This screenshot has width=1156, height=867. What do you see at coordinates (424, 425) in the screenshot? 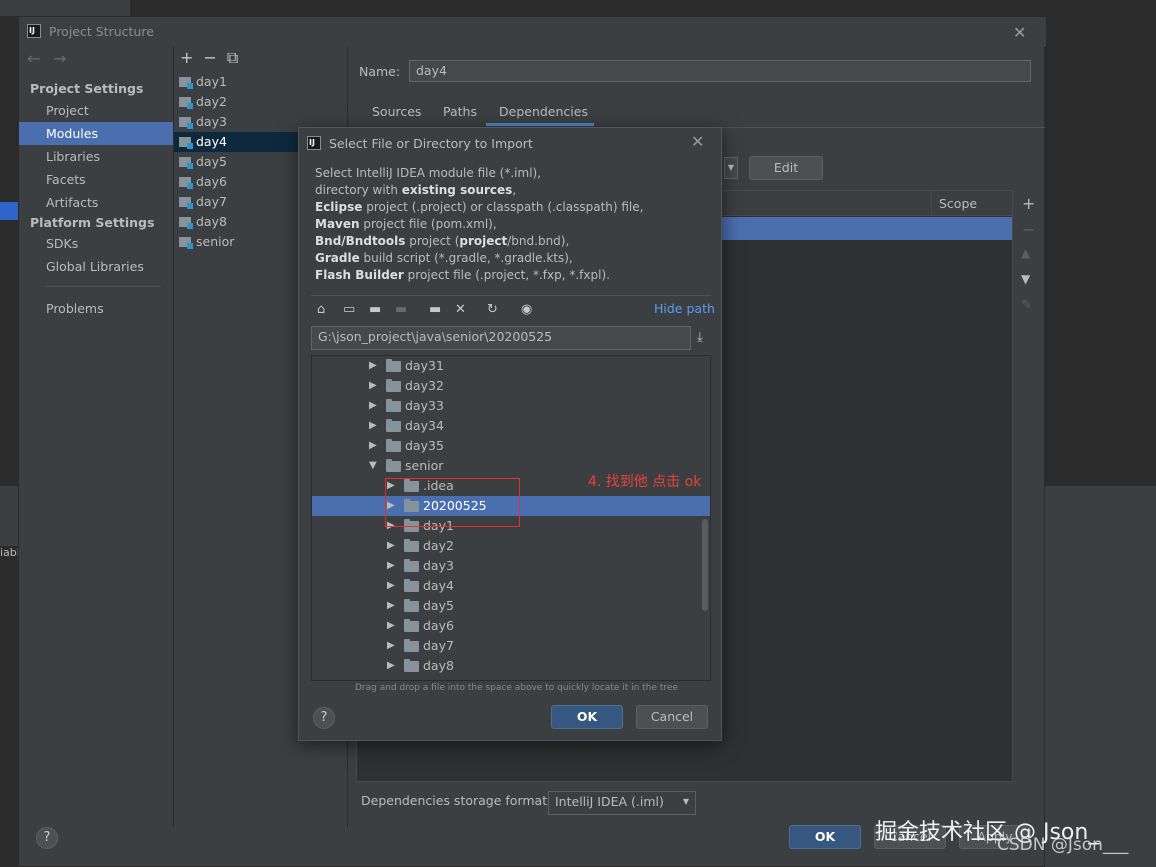
I see `tree-label: day34` at bounding box center [424, 425].